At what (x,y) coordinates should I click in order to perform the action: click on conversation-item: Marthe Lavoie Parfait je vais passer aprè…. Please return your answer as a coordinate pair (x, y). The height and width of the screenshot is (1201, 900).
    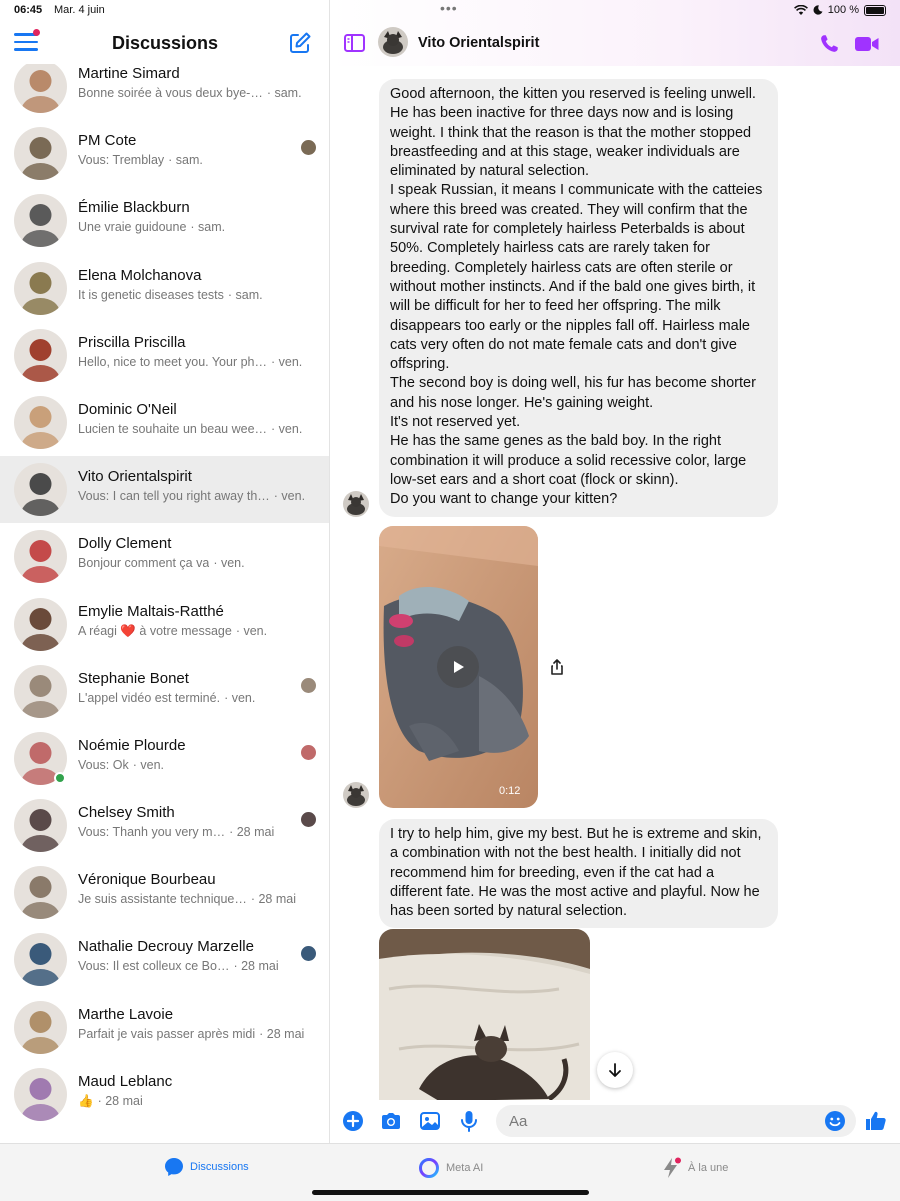
    Looking at the image, I should click on (164, 1027).